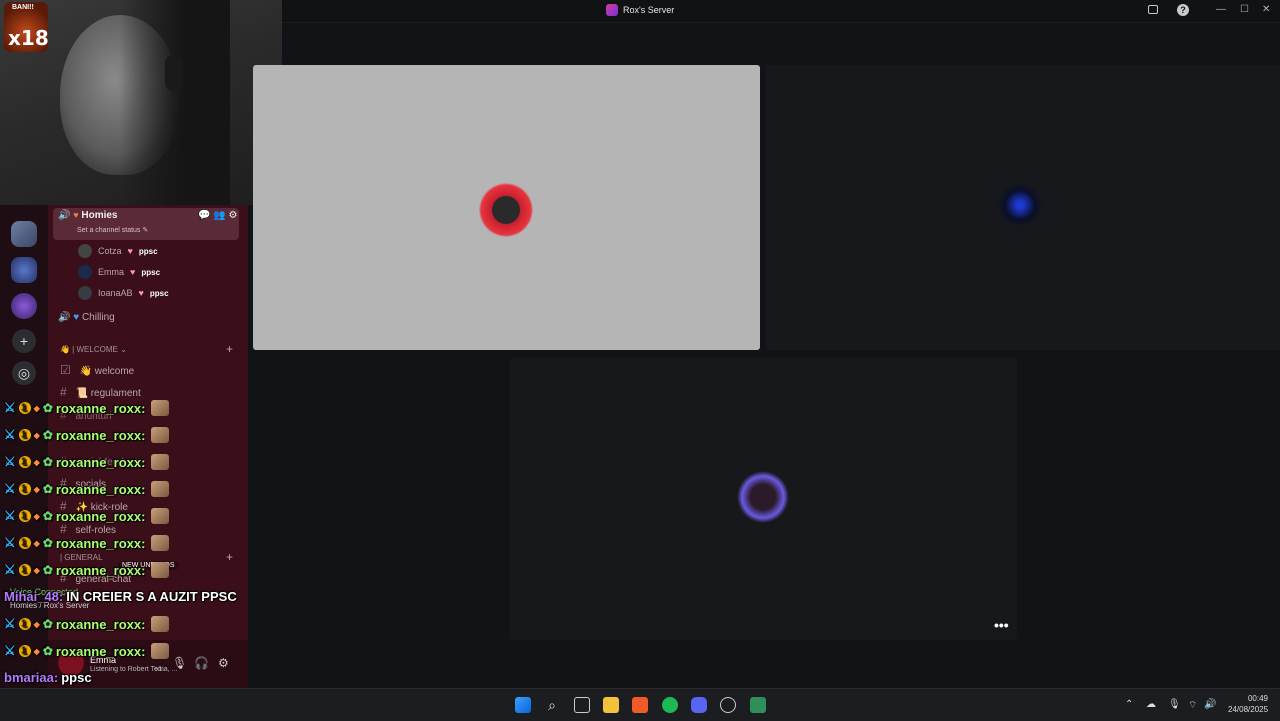 The width and height of the screenshot is (1280, 721). I want to click on voice-channel-name: Chilling, so click(98, 317).